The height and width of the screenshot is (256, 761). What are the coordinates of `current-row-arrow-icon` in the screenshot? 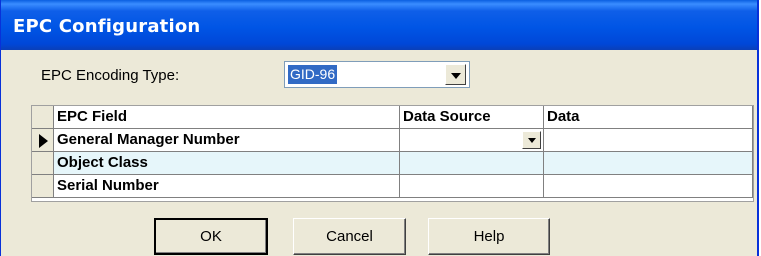 It's located at (43, 141).